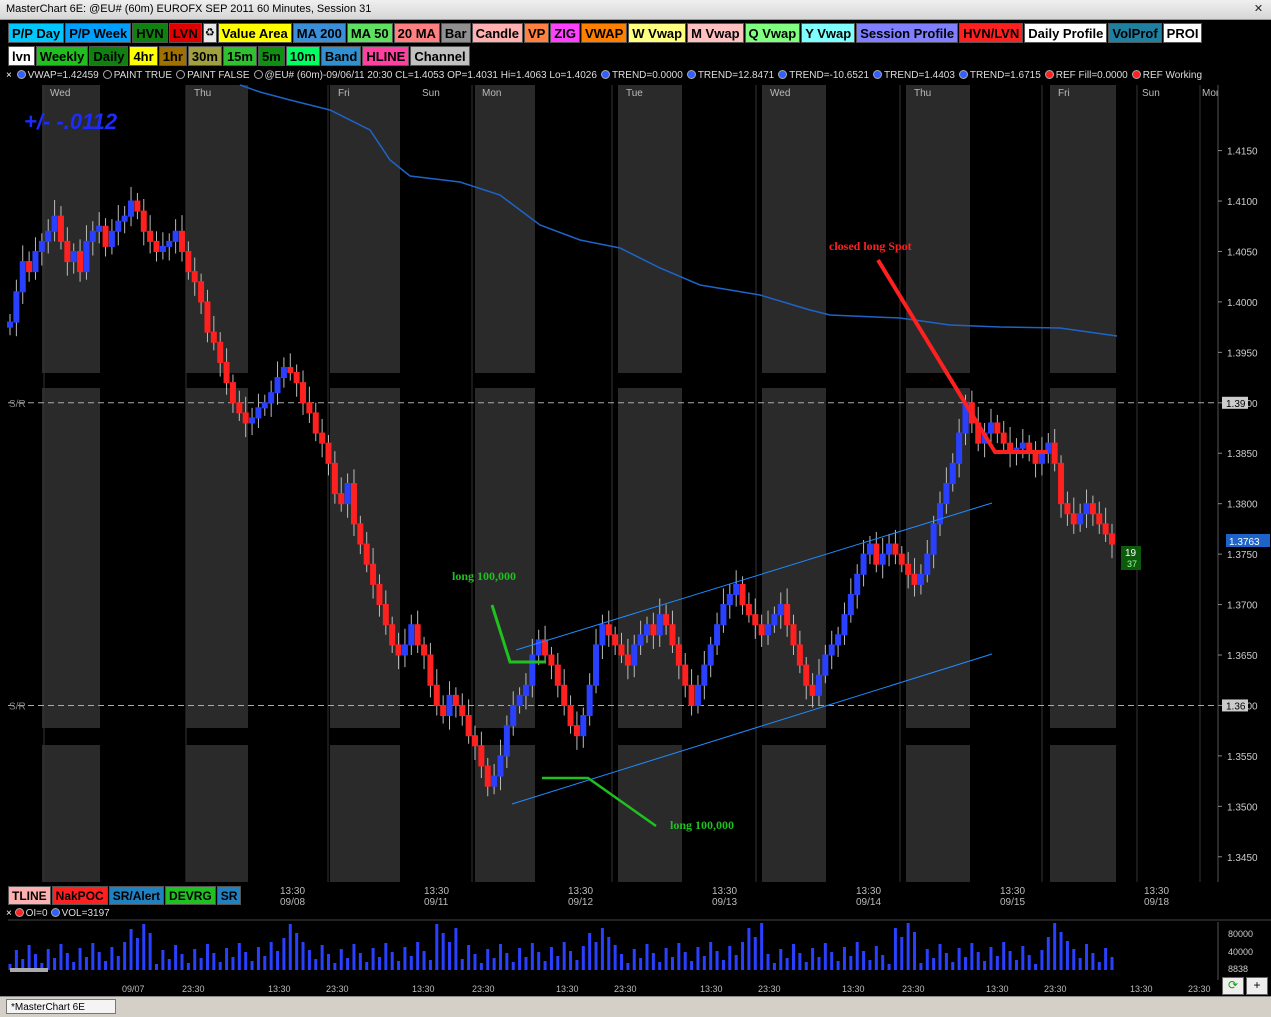  Describe the element at coordinates (853, 989) in the screenshot. I see `volume-x-label: 13:30` at that location.